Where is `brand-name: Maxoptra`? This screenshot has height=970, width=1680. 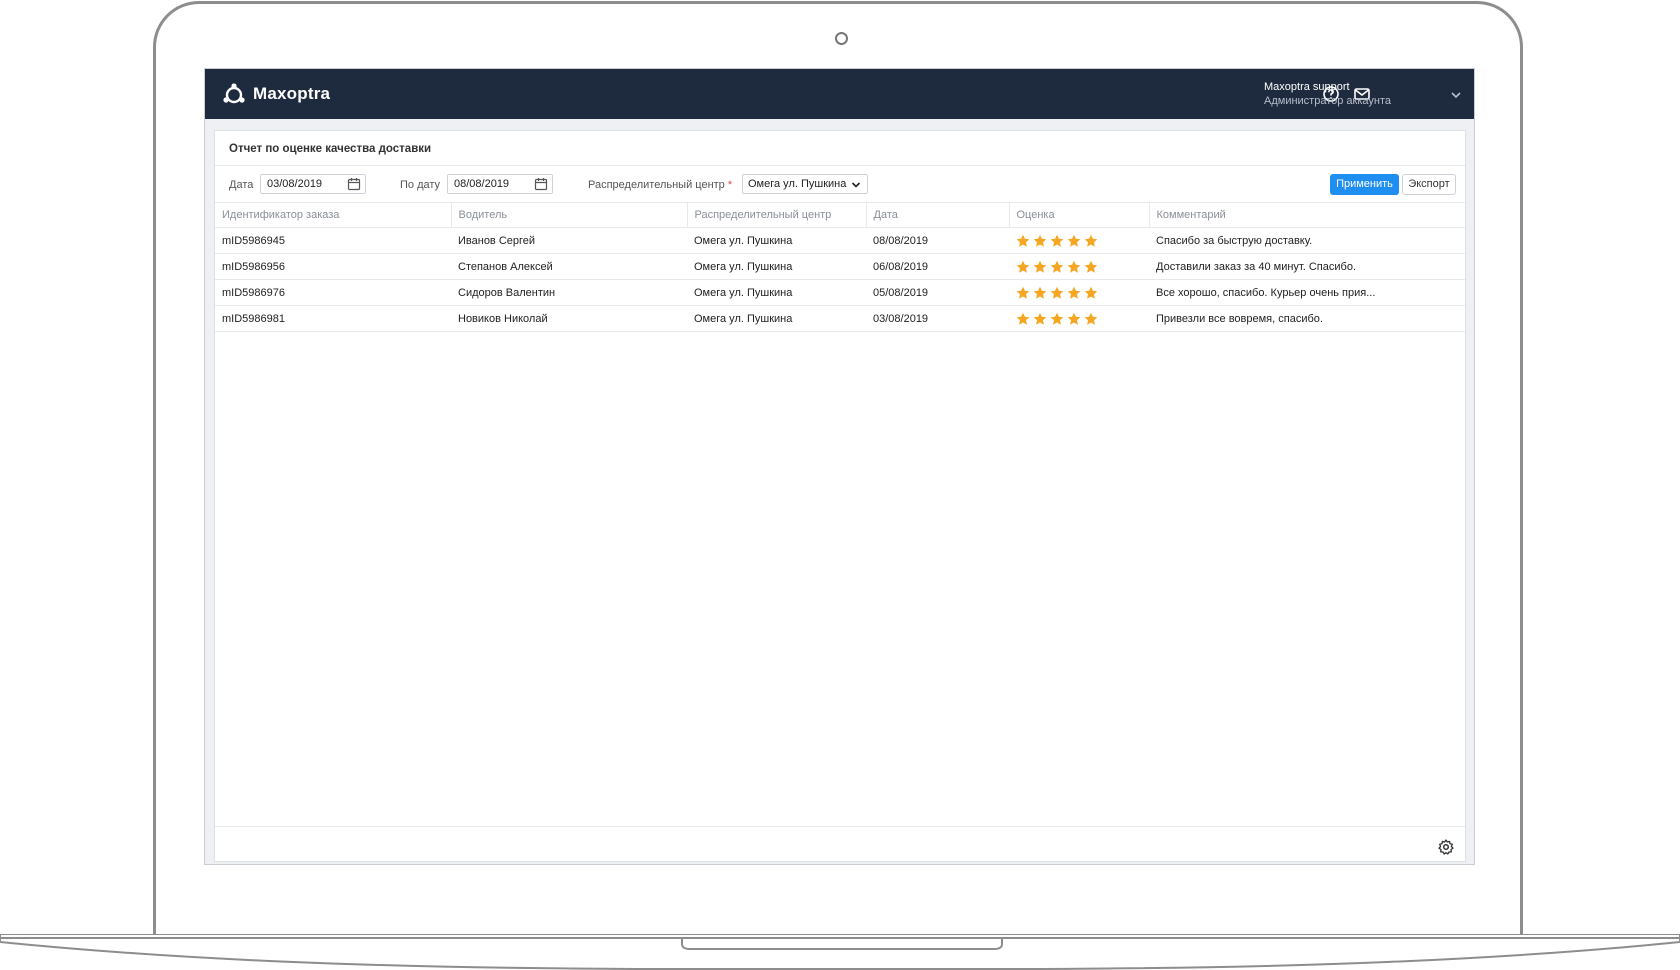 brand-name: Maxoptra is located at coordinates (292, 93).